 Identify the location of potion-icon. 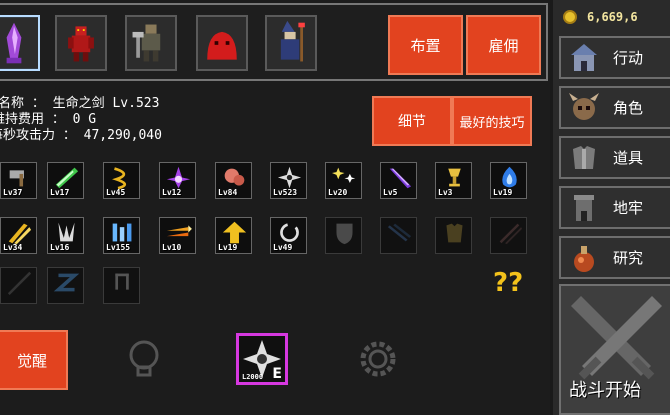
(584, 258).